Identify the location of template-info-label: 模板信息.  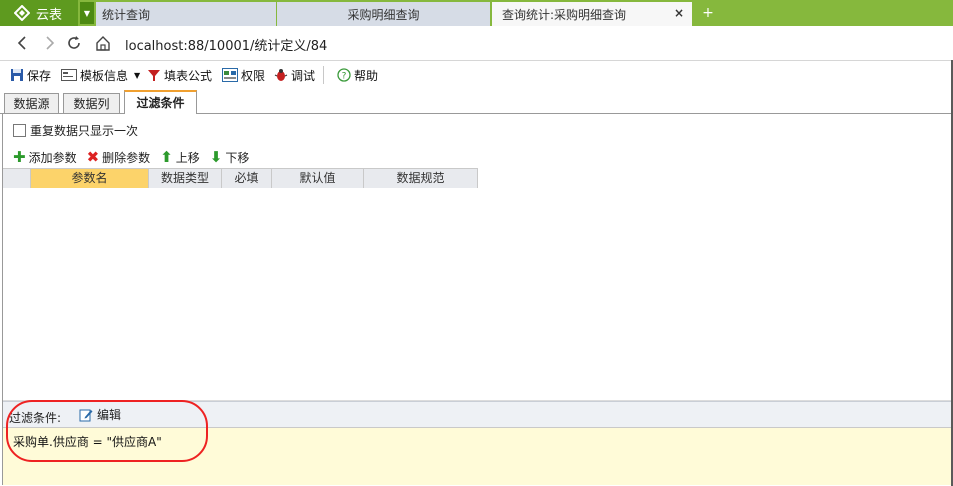
(104, 75).